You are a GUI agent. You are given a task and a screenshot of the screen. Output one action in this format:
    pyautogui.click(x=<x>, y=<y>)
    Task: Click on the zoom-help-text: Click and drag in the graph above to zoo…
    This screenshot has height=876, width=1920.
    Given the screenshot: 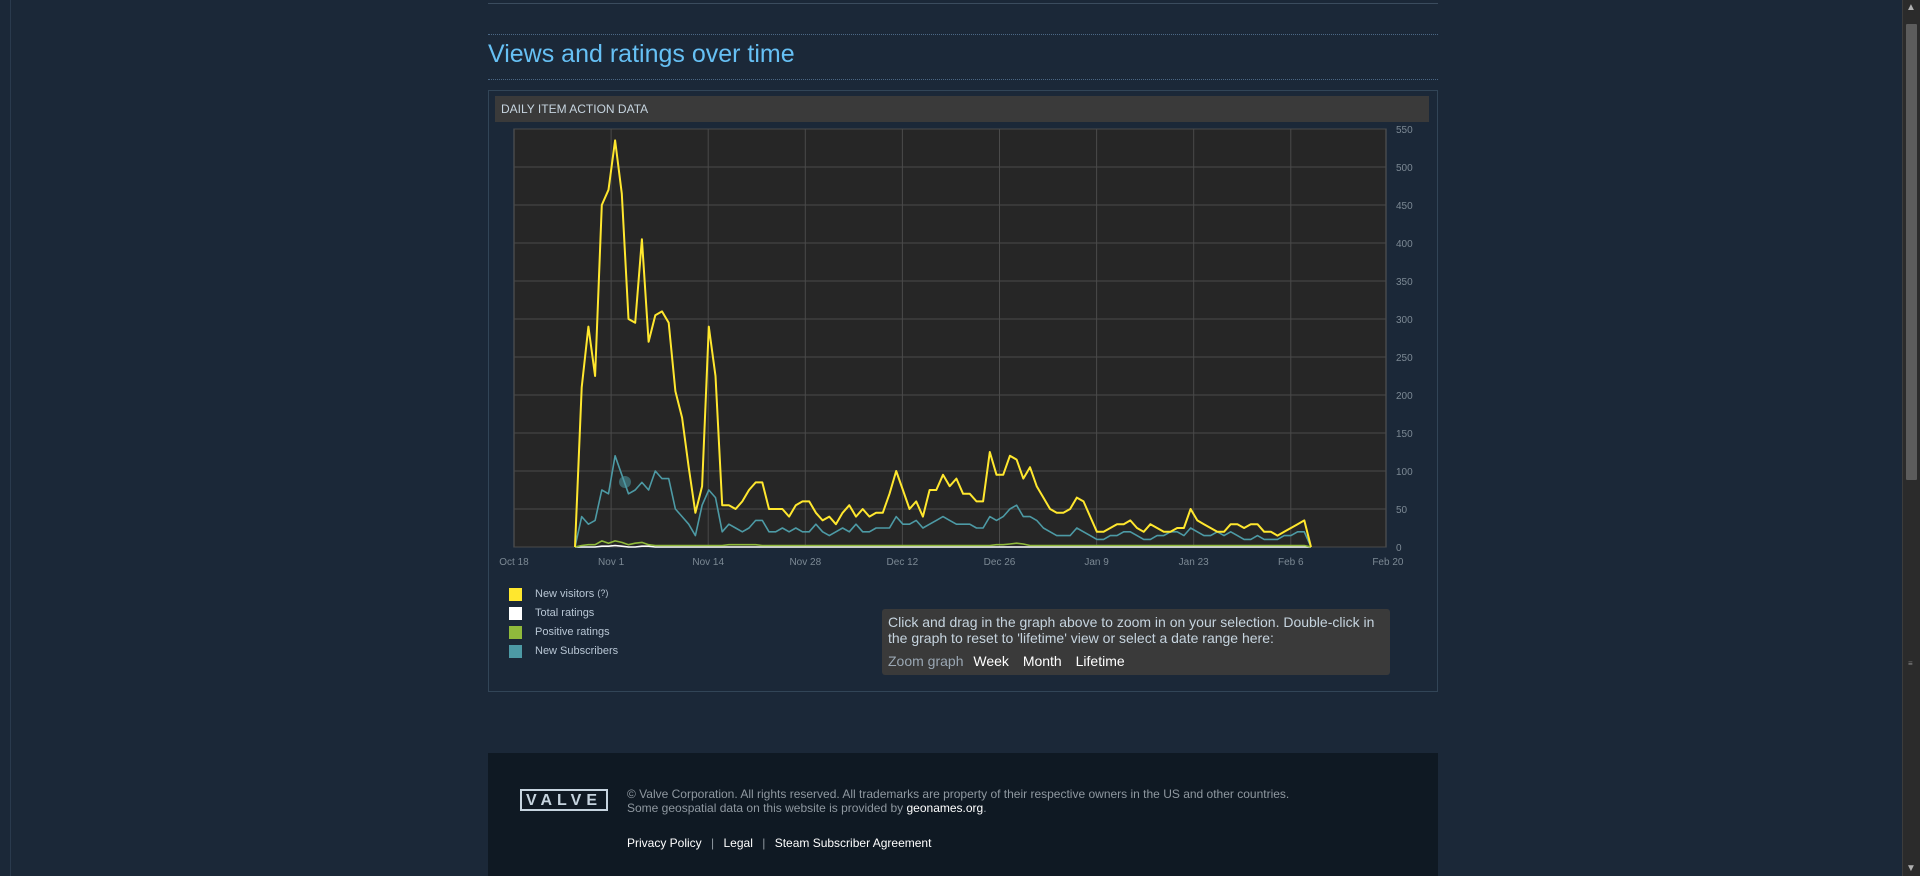 What is the action you would take?
    pyautogui.click(x=1131, y=630)
    